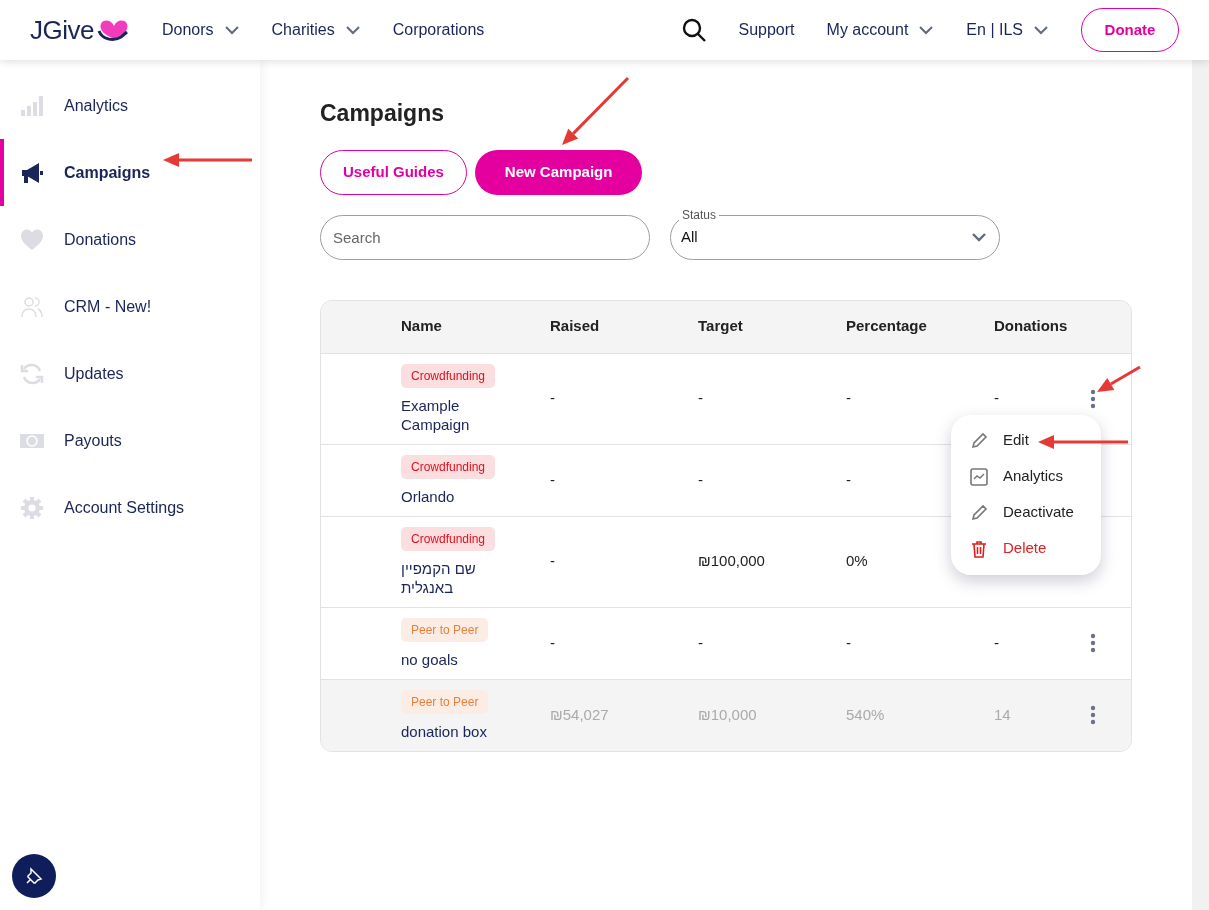 This screenshot has height=910, width=1209. What do you see at coordinates (32, 105) in the screenshot?
I see `bar-chart-icon` at bounding box center [32, 105].